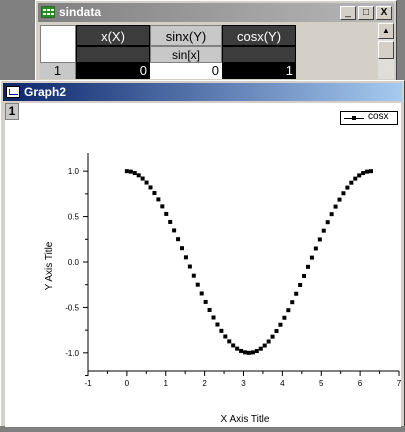  Describe the element at coordinates (216, 12) in the screenshot. I see `worksheet-title-bar: sindata _ □ X` at that location.